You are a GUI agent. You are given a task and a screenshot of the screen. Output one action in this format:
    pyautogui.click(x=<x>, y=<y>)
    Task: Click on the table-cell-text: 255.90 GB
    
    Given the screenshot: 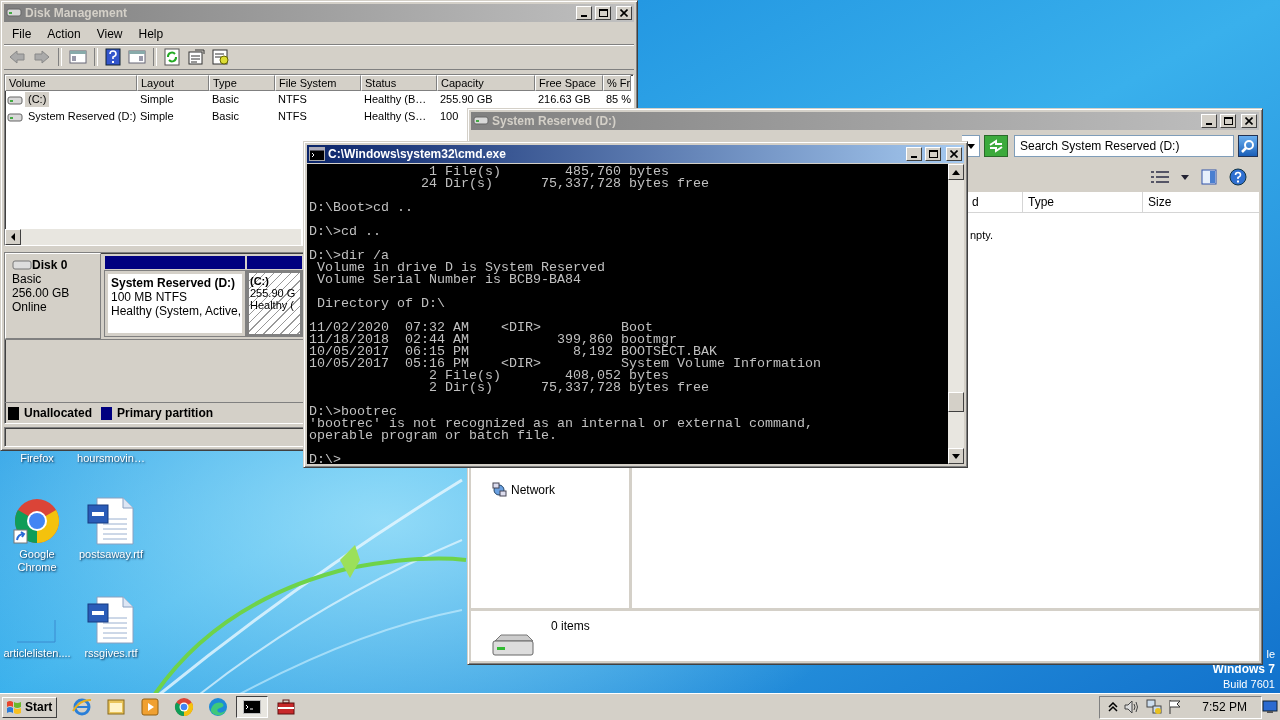 What is the action you would take?
    pyautogui.click(x=466, y=99)
    